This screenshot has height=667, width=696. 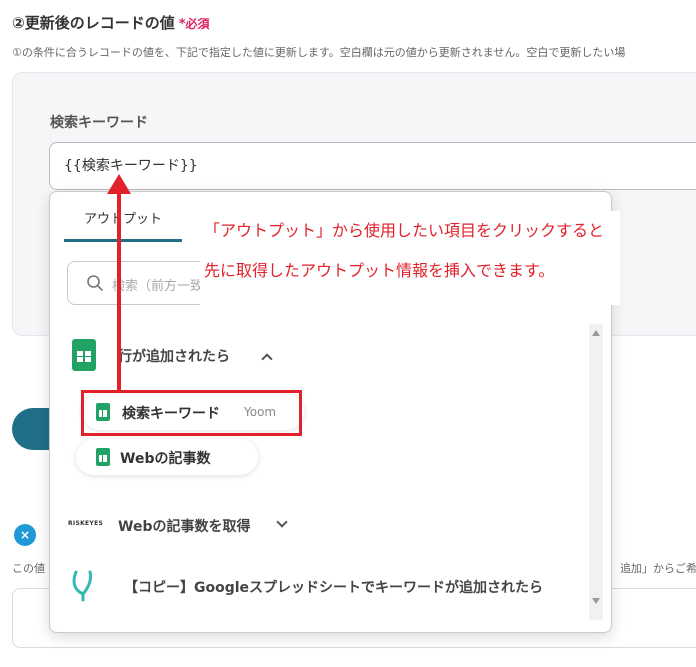 What do you see at coordinates (119, 290) in the screenshot?
I see `arrow-shaft` at bounding box center [119, 290].